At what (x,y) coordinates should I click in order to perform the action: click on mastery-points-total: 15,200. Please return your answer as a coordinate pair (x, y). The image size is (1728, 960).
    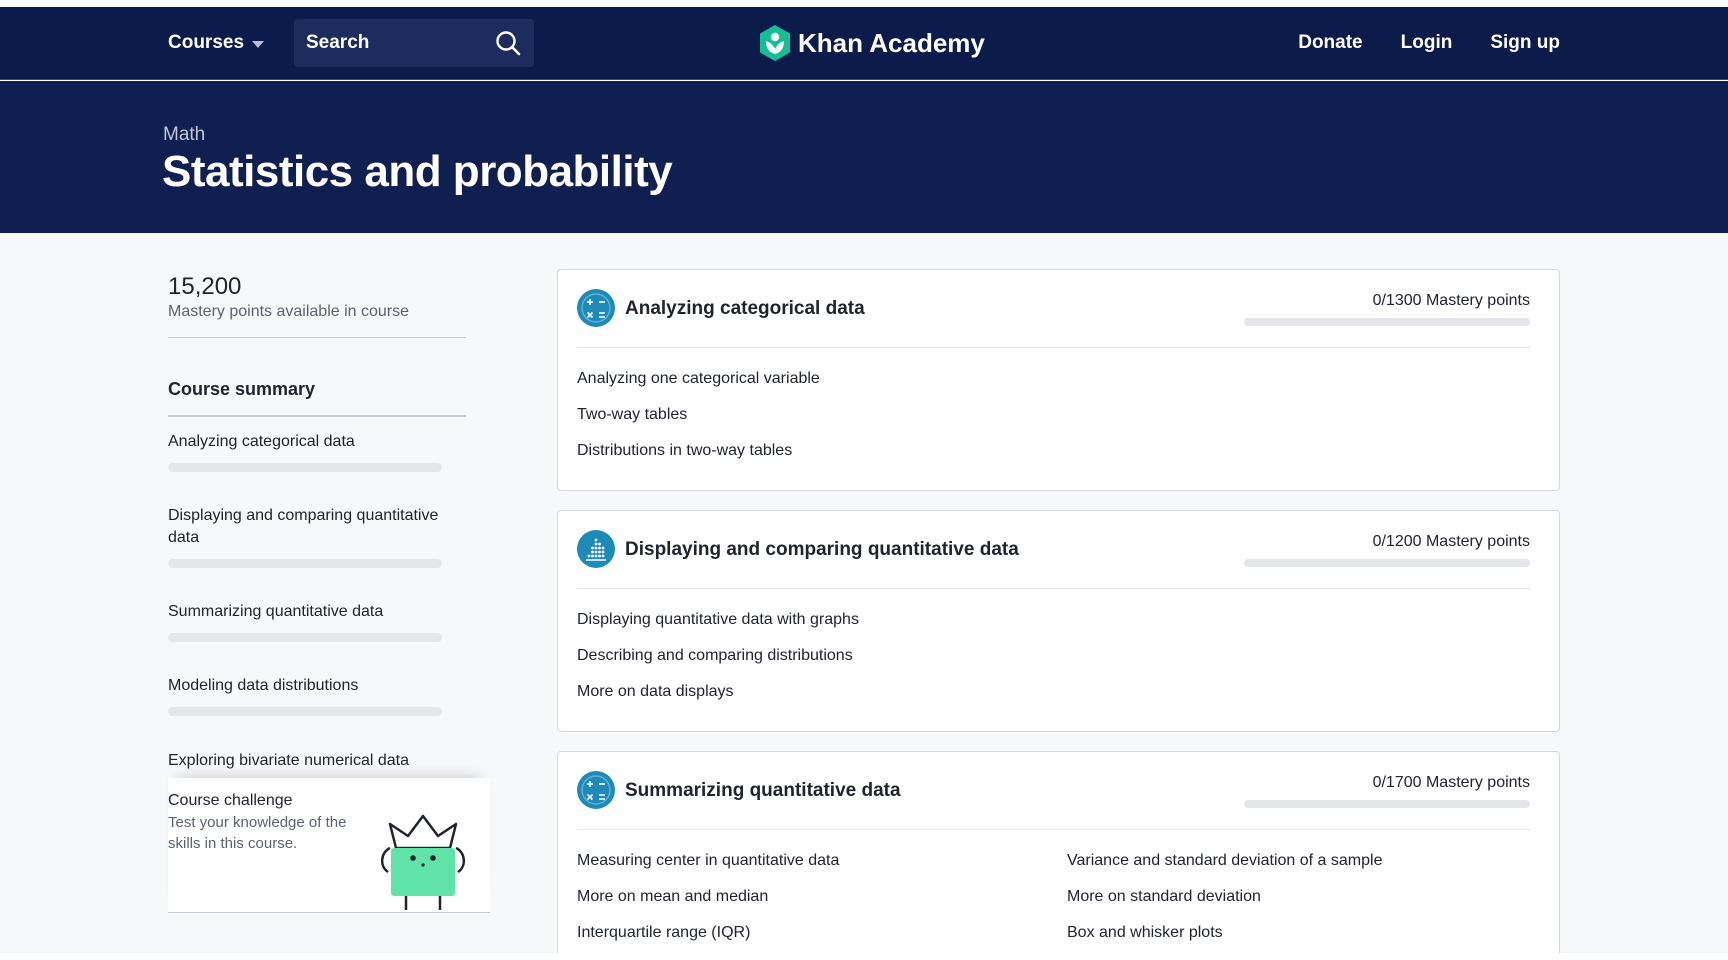
    Looking at the image, I should click on (205, 286).